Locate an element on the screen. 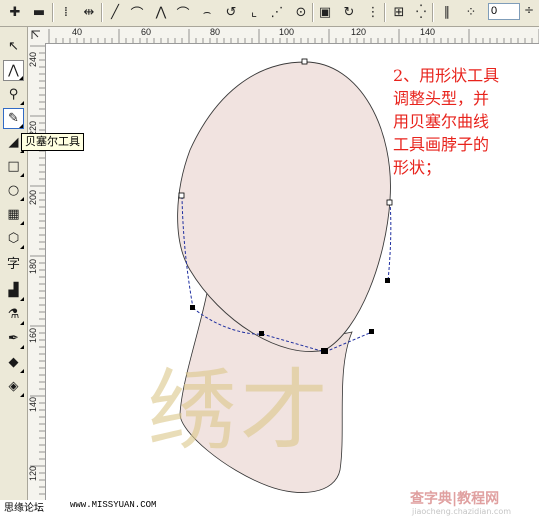 The width and height of the screenshot is (539, 520). graph-paper-tool-icon: ▦ is located at coordinates (13, 214).